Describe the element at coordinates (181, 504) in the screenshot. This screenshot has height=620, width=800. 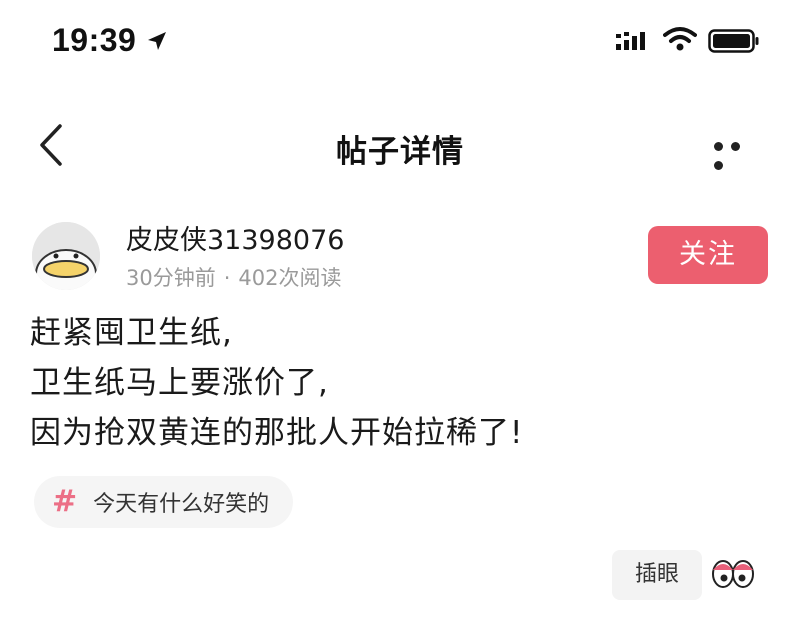
I see `topic-label: 今天有什么好笑的` at that location.